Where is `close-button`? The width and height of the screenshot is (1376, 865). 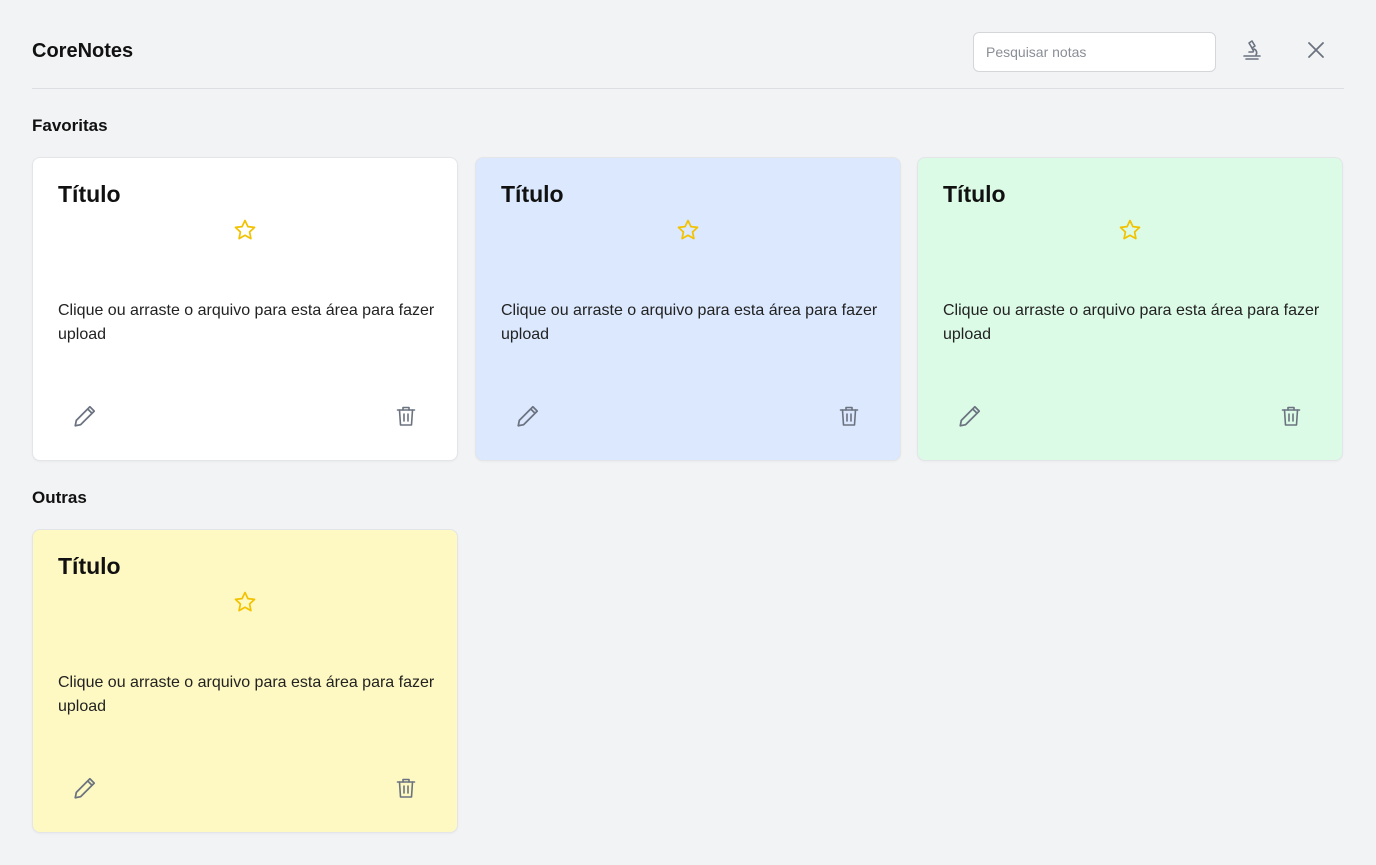 close-button is located at coordinates (1316, 52).